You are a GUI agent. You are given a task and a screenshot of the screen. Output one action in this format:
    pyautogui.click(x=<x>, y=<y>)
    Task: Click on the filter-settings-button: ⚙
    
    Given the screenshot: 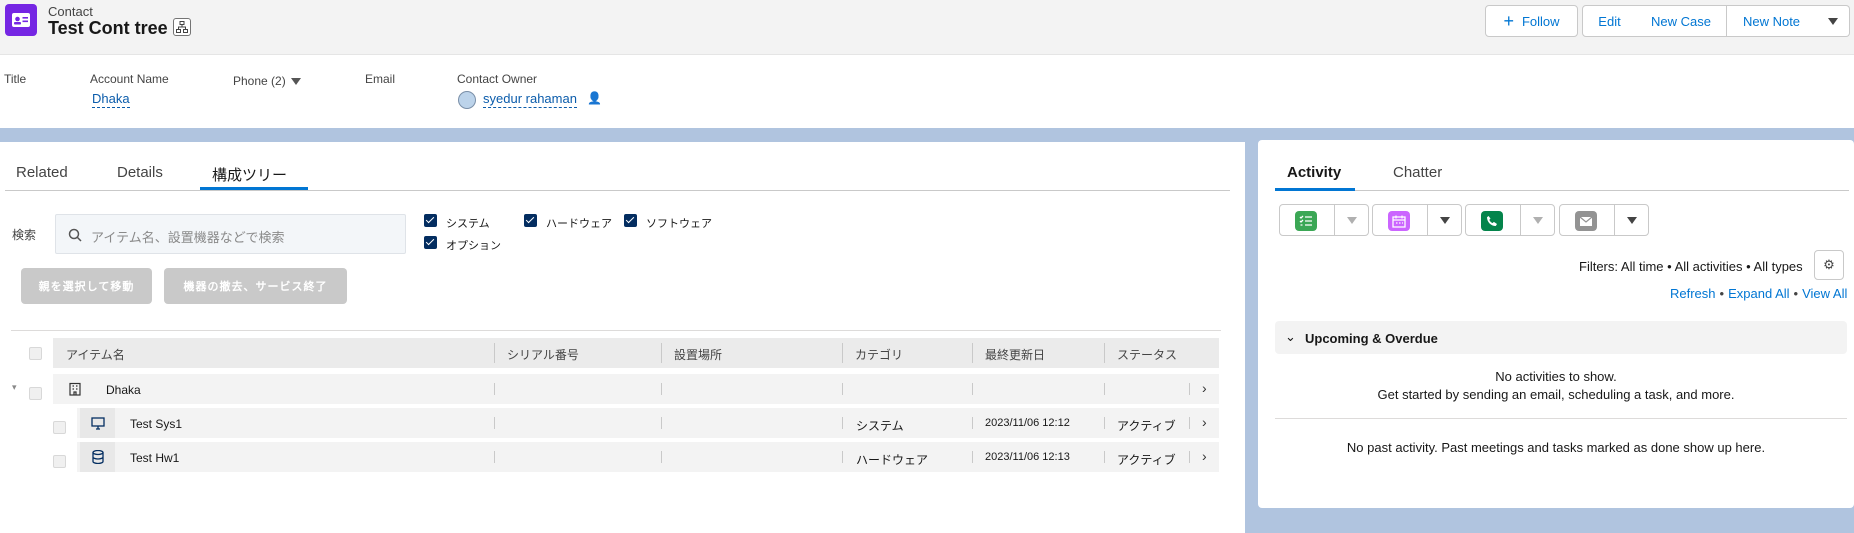 What is the action you would take?
    pyautogui.click(x=1829, y=265)
    